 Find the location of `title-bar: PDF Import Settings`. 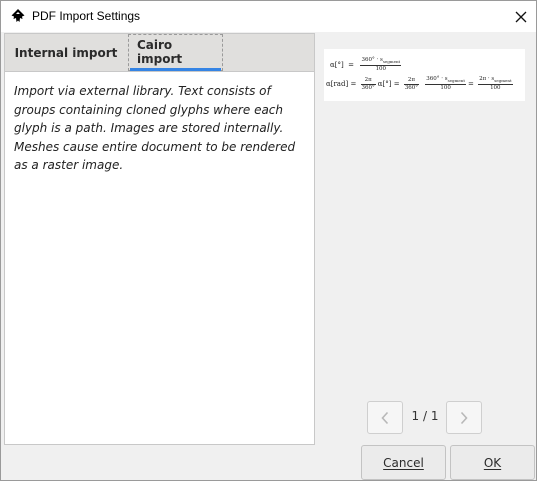

title-bar: PDF Import Settings is located at coordinates (268, 16).